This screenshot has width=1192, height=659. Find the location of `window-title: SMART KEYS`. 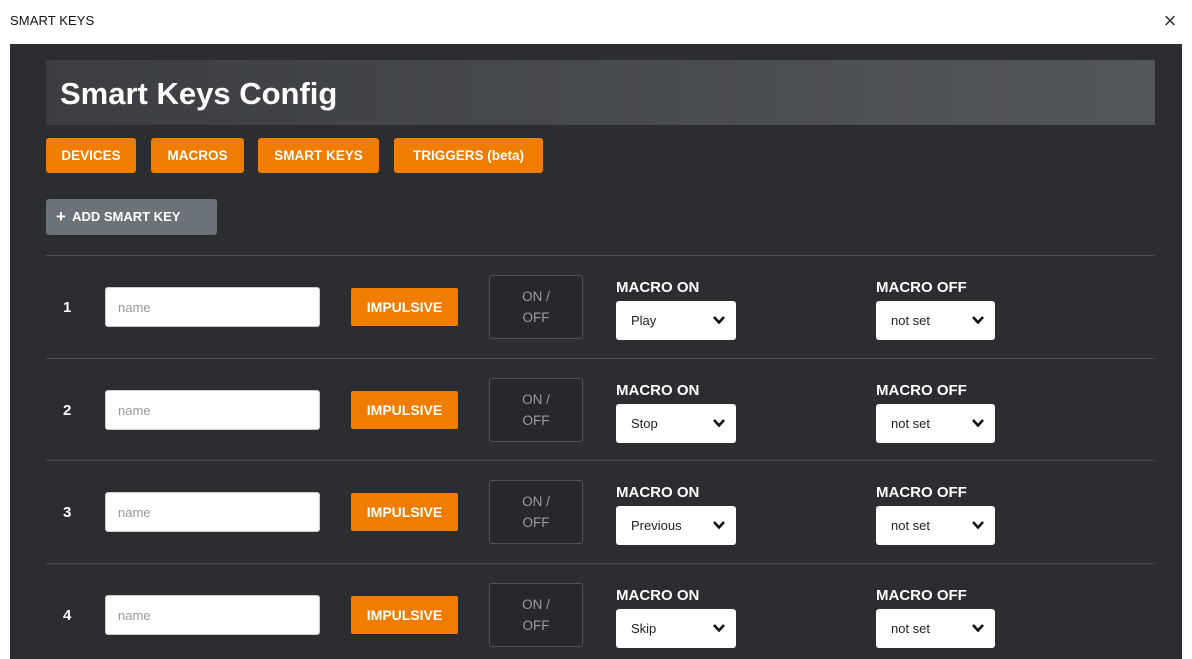

window-title: SMART KEYS is located at coordinates (52, 20).